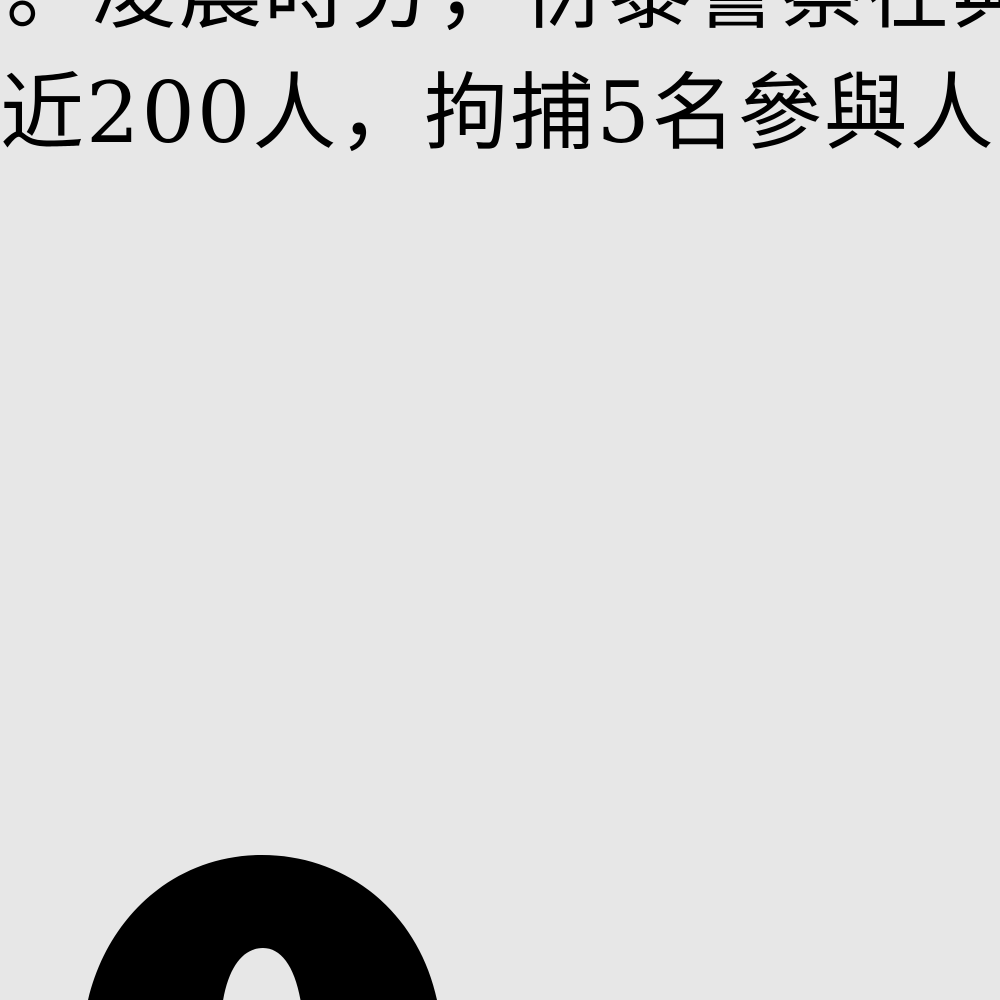 This screenshot has height=1000, width=1000. I want to click on large-numeral-fragment, so click(263, 925).